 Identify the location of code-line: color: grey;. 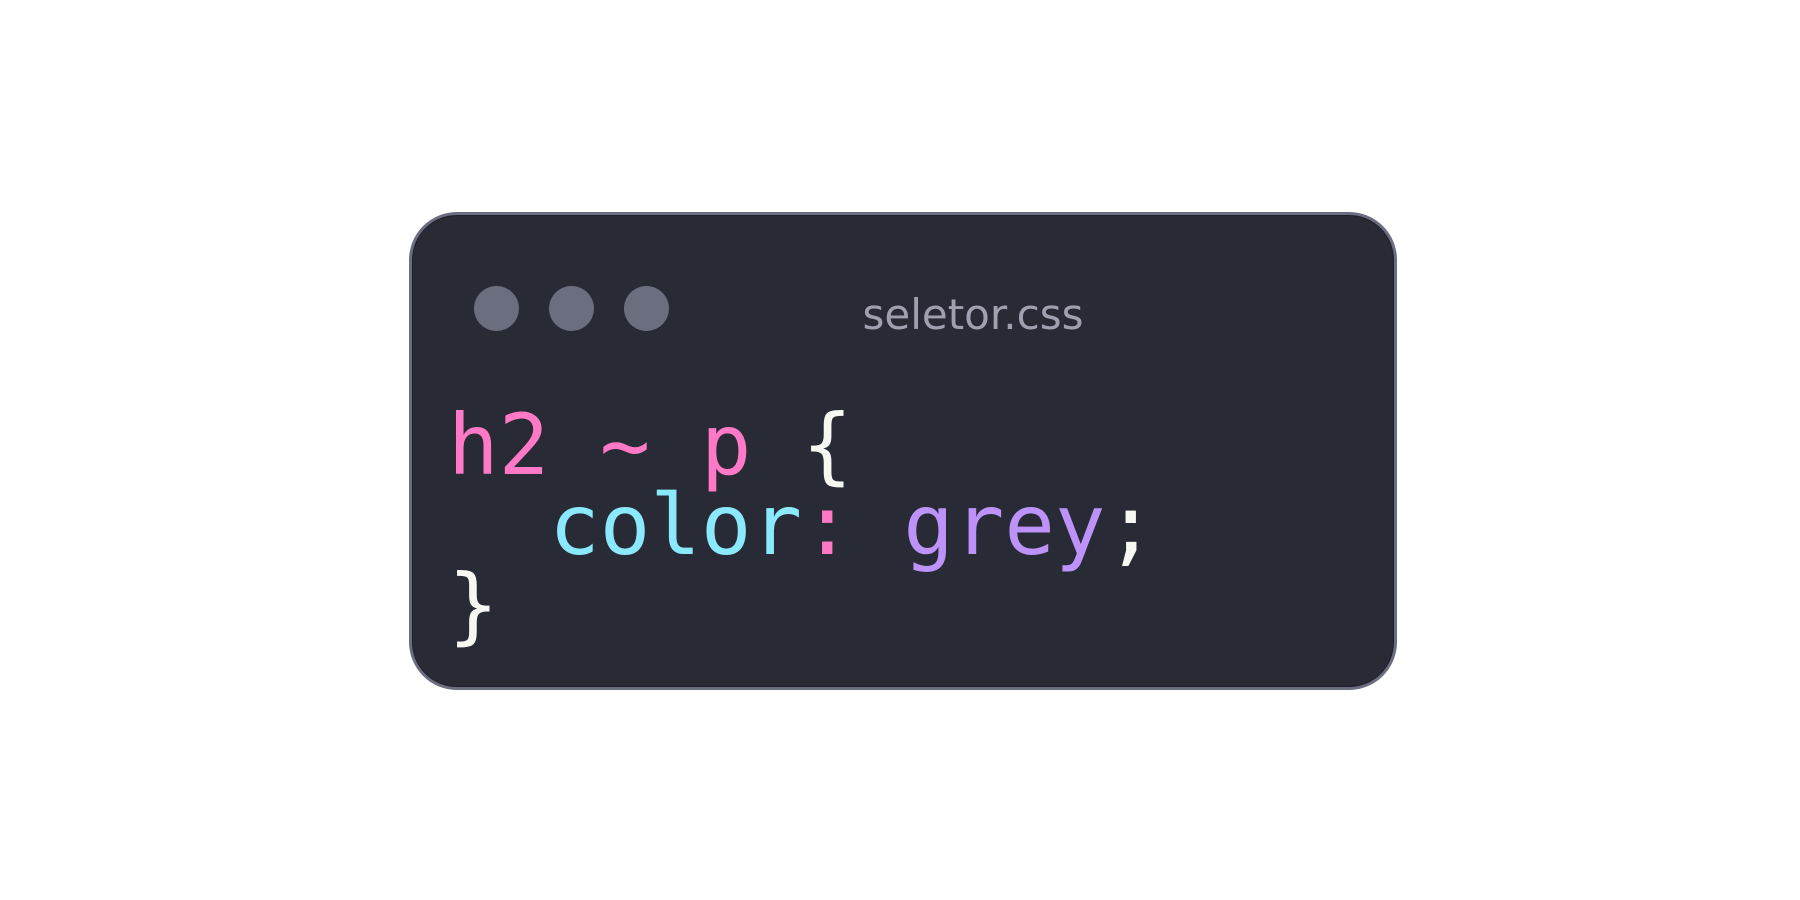
(802, 525).